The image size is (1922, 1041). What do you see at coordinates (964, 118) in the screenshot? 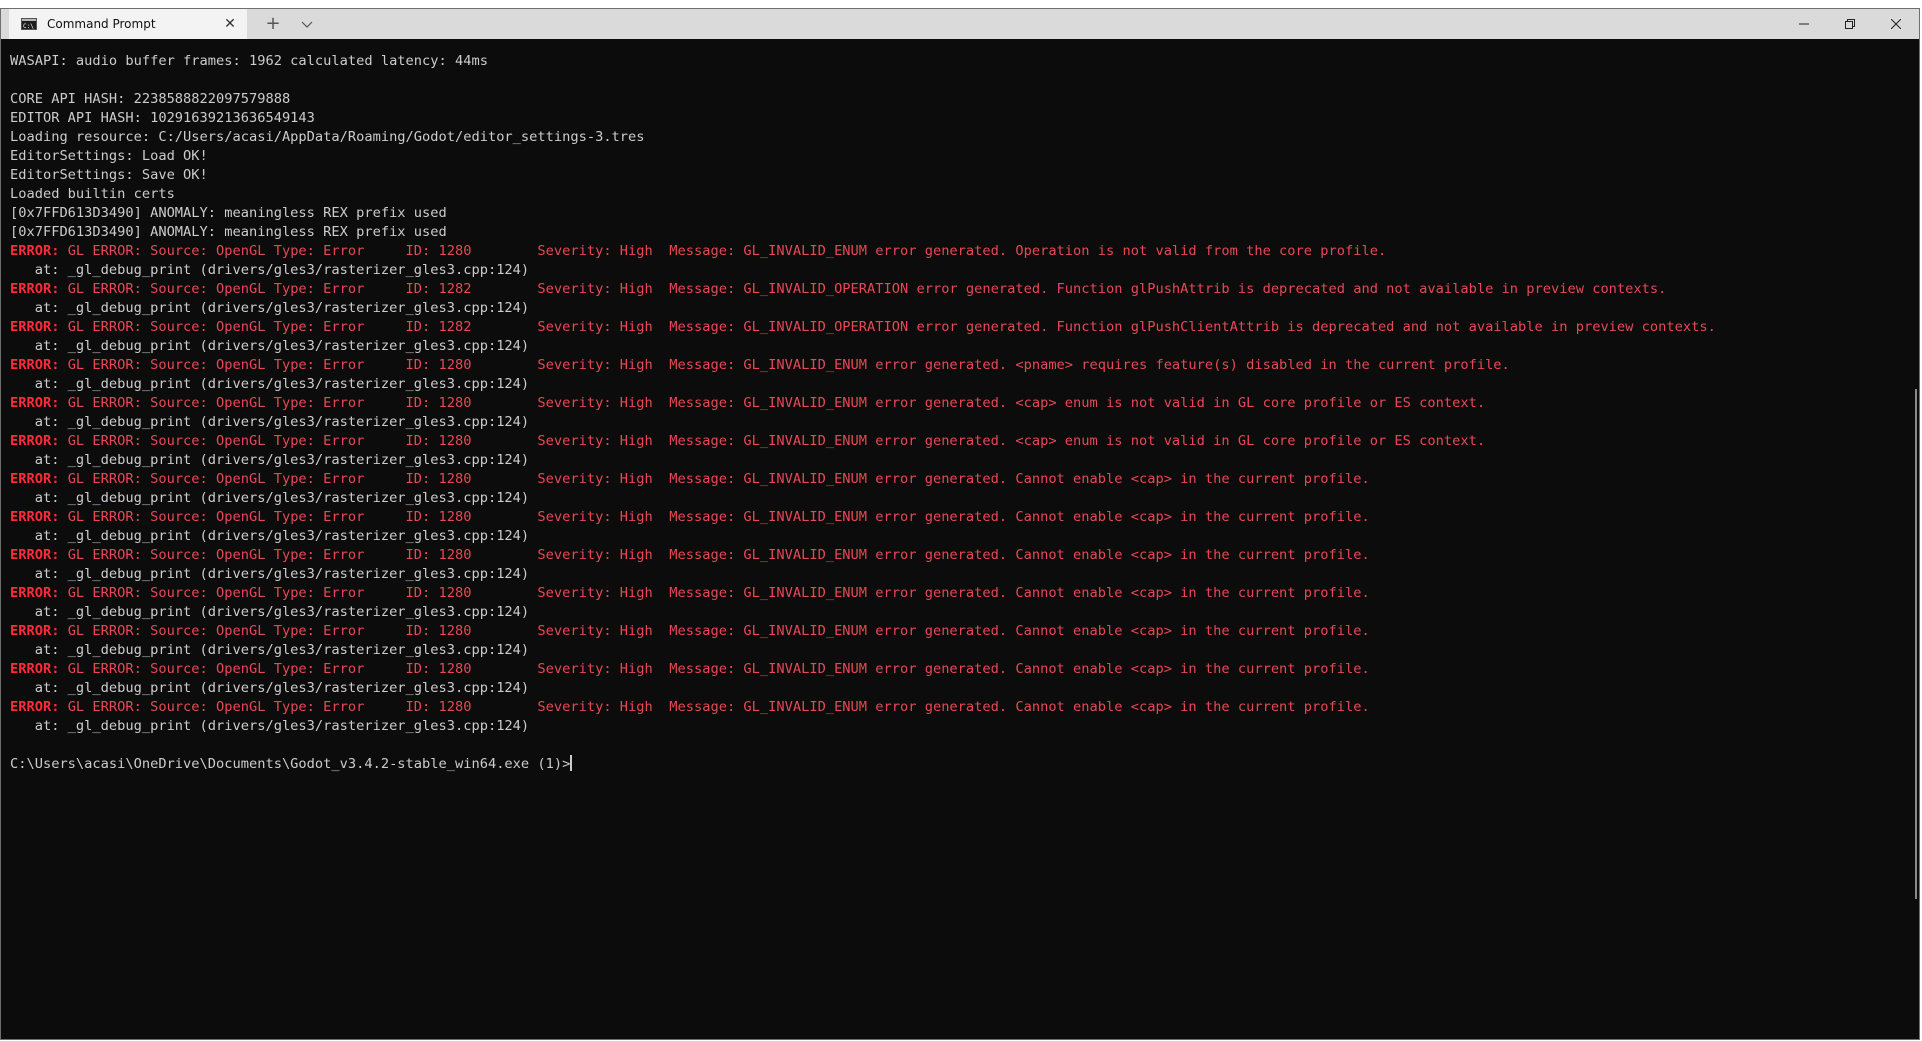
I see `output-line: EDITOR API HASH: 10291639213636549143` at bounding box center [964, 118].